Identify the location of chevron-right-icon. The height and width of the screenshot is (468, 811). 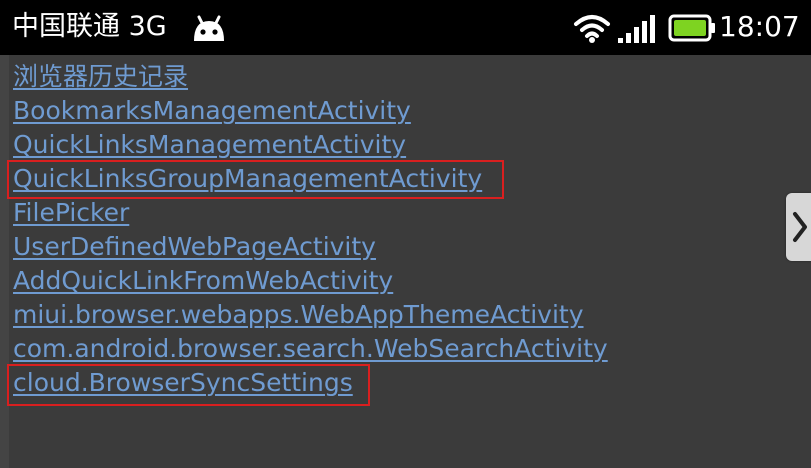
(800, 227).